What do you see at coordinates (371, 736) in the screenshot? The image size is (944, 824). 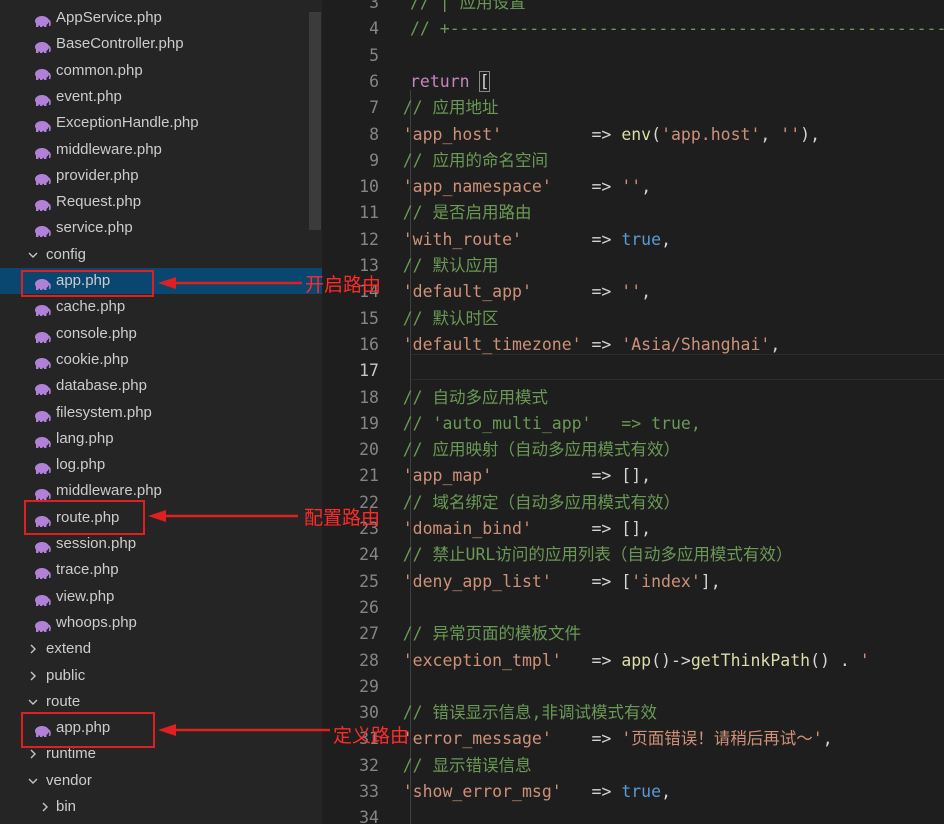 I see `annotation-define-route: 定义路由` at bounding box center [371, 736].